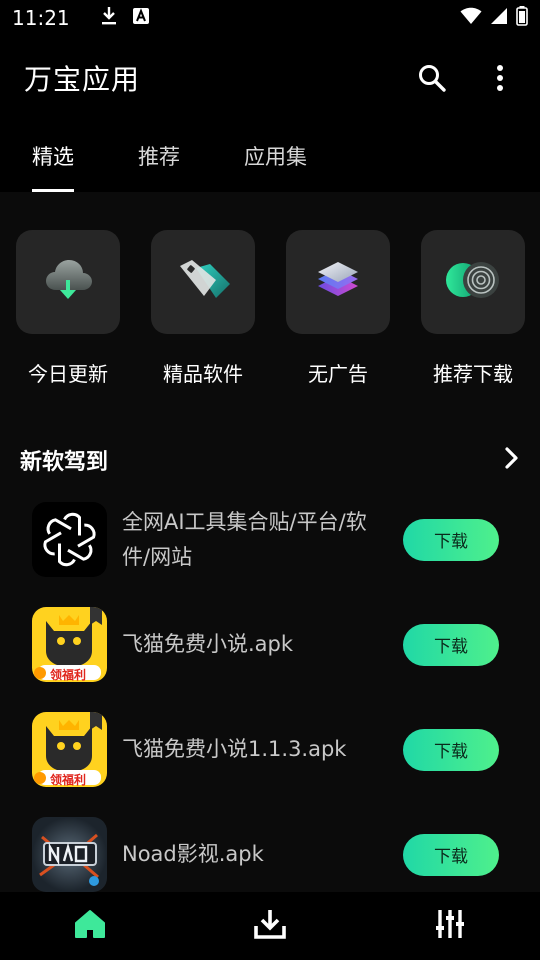 This screenshot has width=540, height=960. What do you see at coordinates (512, 460) in the screenshot?
I see `chevron-right-icon` at bounding box center [512, 460].